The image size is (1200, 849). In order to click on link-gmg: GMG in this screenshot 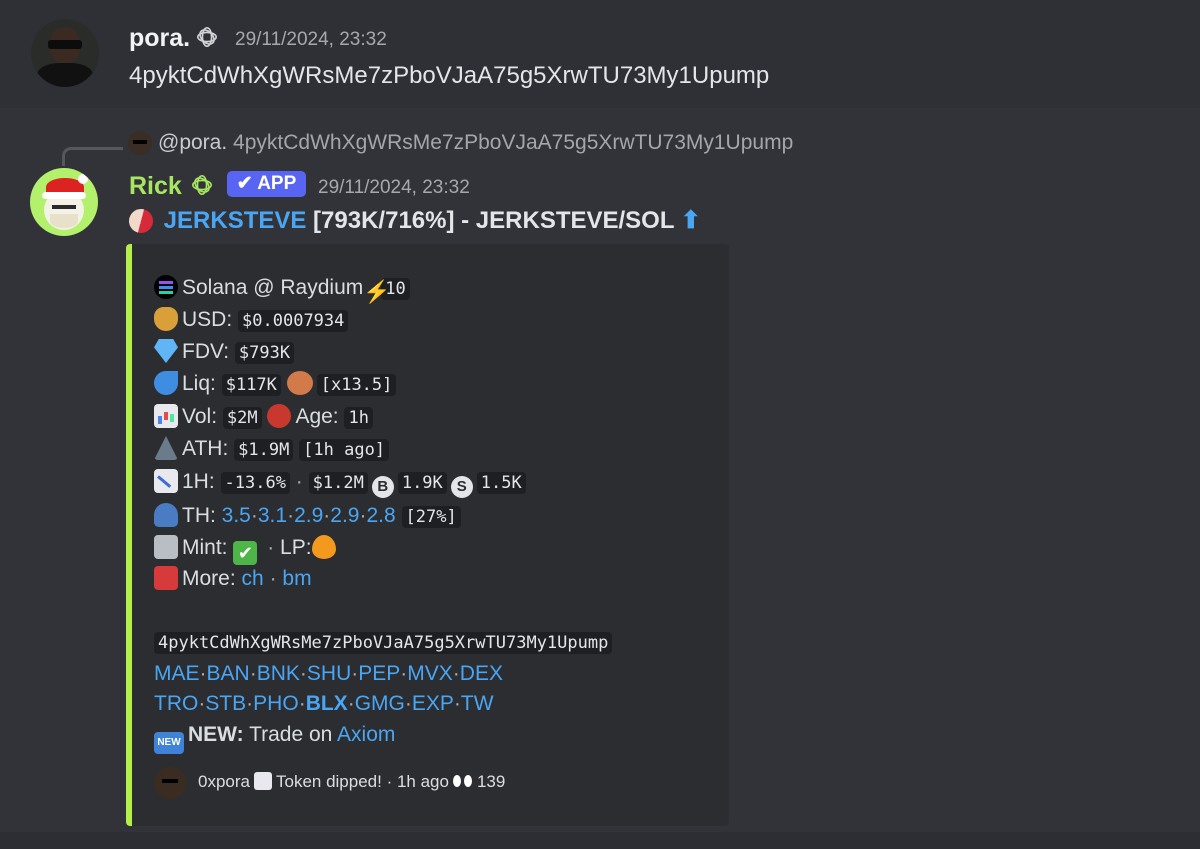, I will do `click(380, 703)`.